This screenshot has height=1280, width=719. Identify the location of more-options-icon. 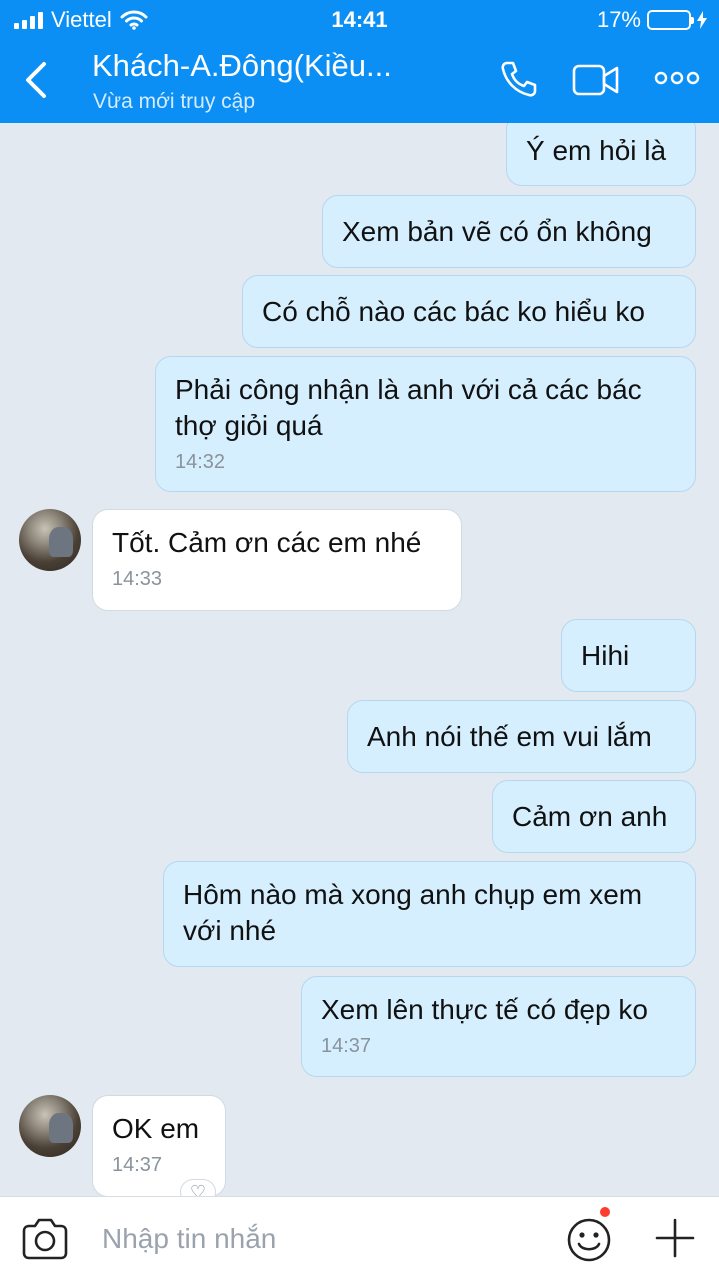
(677, 78).